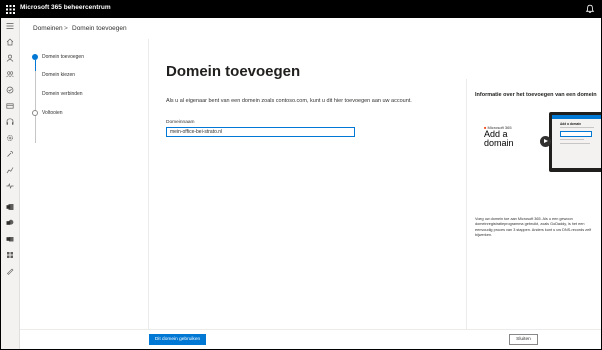 Image resolution: width=602 pixels, height=350 pixels. Describe the element at coordinates (10, 26) in the screenshot. I see `menu-icon` at that location.